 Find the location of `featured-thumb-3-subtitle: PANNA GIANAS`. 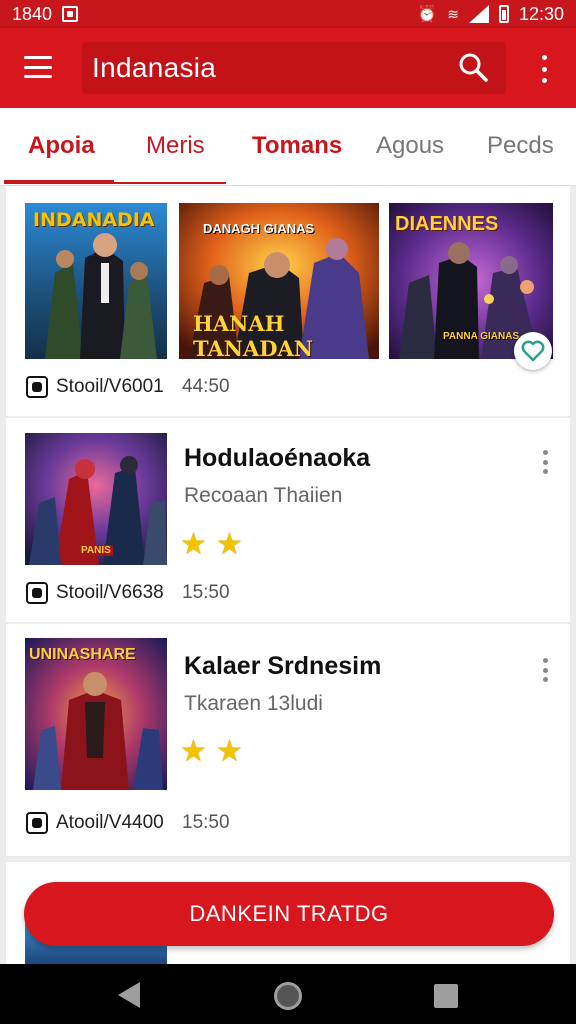

featured-thumb-3-subtitle: PANNA GIANAS is located at coordinates (481, 336).